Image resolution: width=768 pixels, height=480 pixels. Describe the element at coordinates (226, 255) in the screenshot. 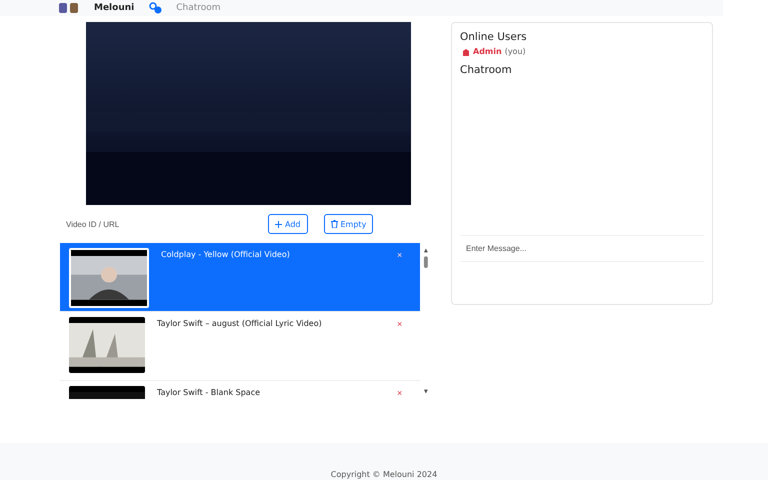

I see `video-title: Coldplay - Yellow (Official Video)` at that location.